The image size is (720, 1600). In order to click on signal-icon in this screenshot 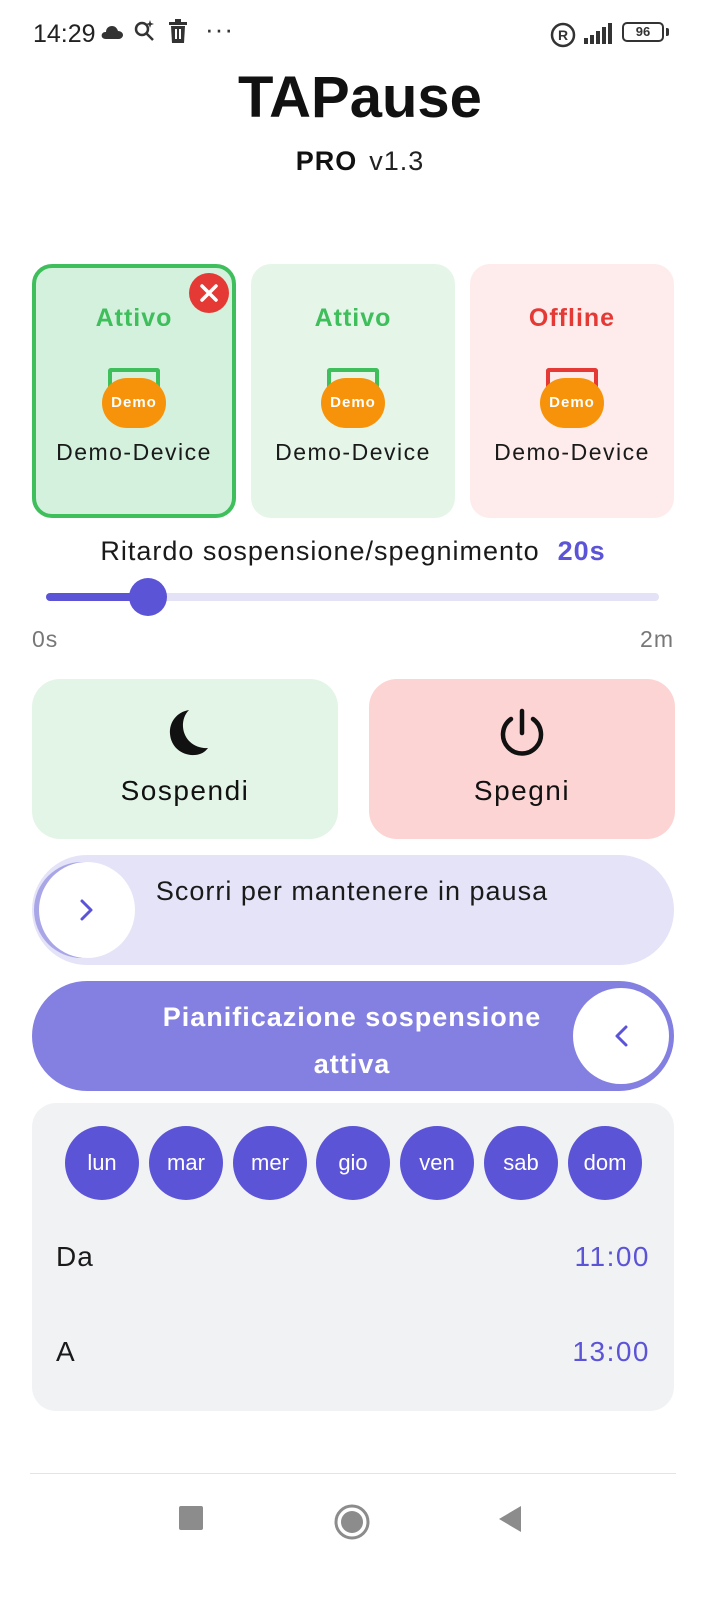, I will do `click(600, 35)`.